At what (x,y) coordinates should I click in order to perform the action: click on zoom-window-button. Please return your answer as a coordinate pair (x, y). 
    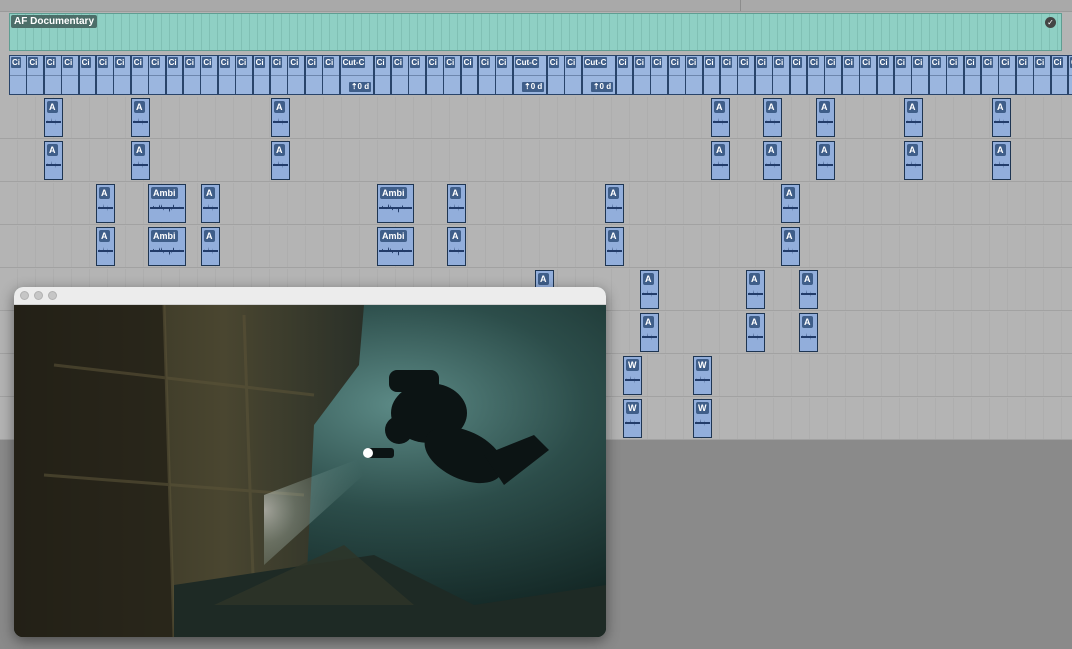
    Looking at the image, I should click on (52, 295).